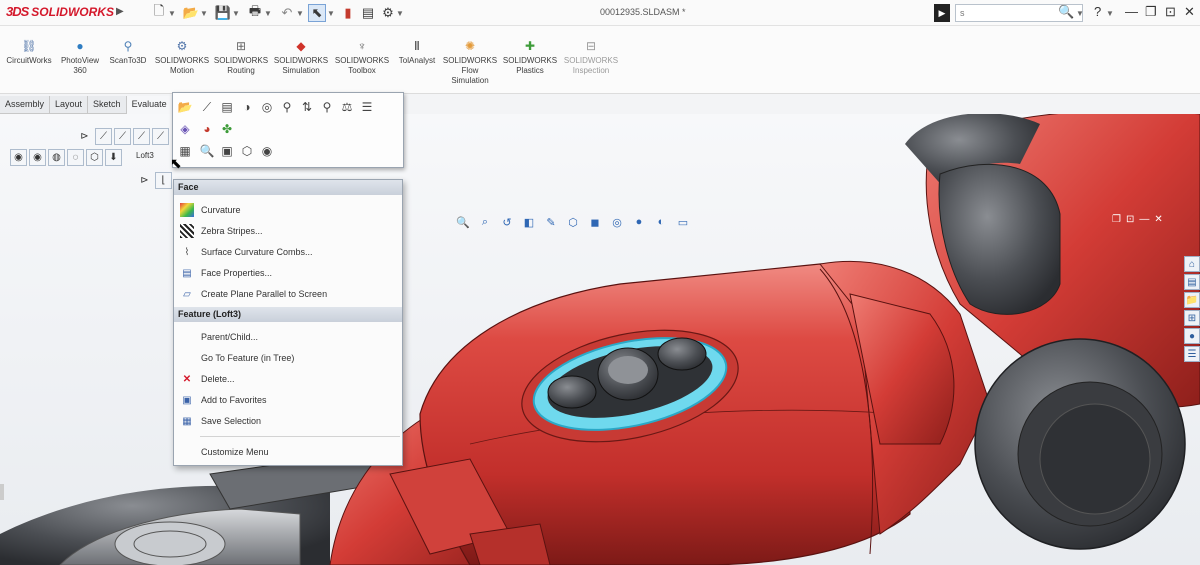  Describe the element at coordinates (617, 222) in the screenshot. I see `hide-show-items-icon: ◎` at that location.